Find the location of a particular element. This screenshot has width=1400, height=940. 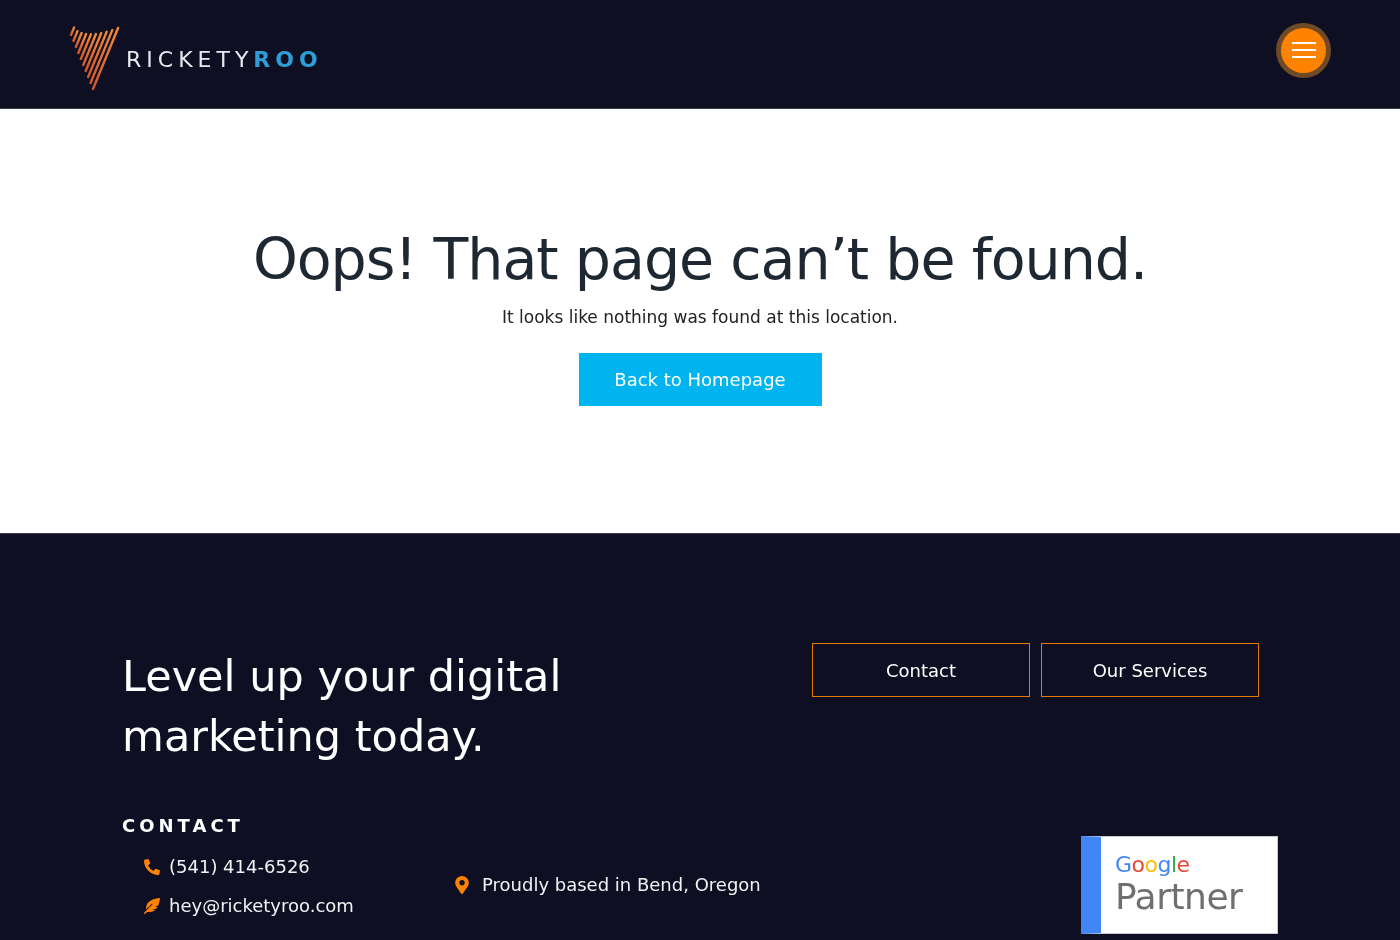

contact-text: (541) 414-6526 is located at coordinates (239, 867).